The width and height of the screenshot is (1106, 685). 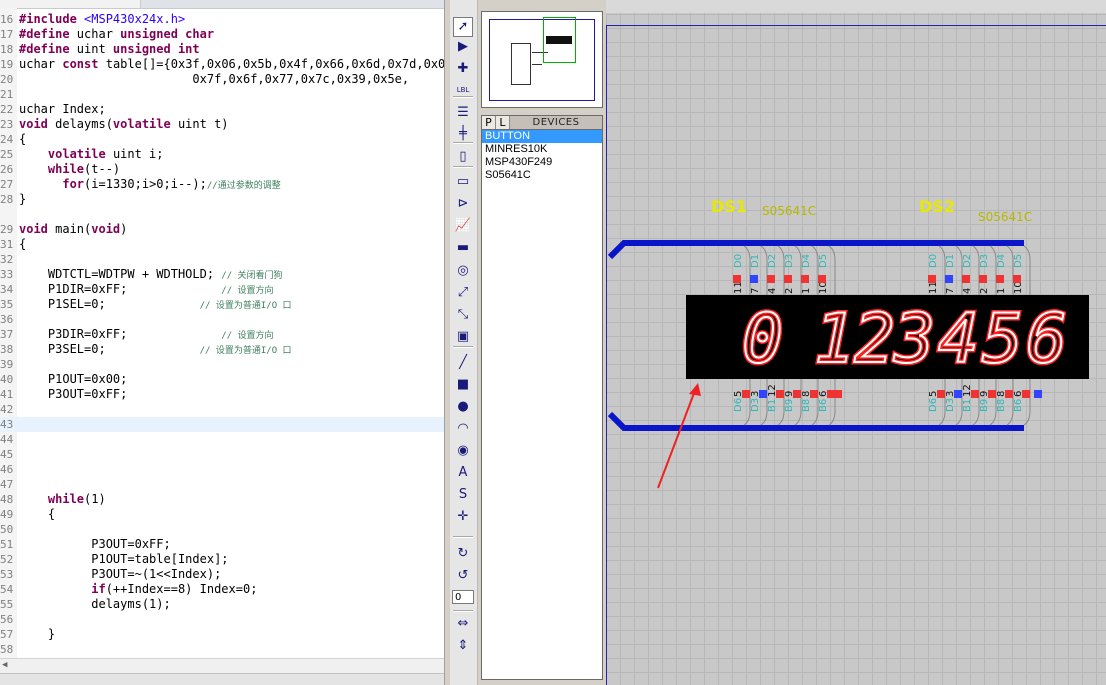 What do you see at coordinates (7, 379) in the screenshot?
I see `line-number: 40` at bounding box center [7, 379].